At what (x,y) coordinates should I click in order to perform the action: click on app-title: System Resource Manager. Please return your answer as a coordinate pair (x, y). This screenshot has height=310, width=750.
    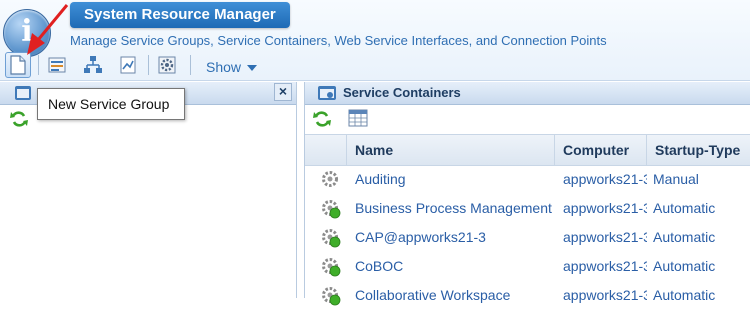
    Looking at the image, I should click on (180, 15).